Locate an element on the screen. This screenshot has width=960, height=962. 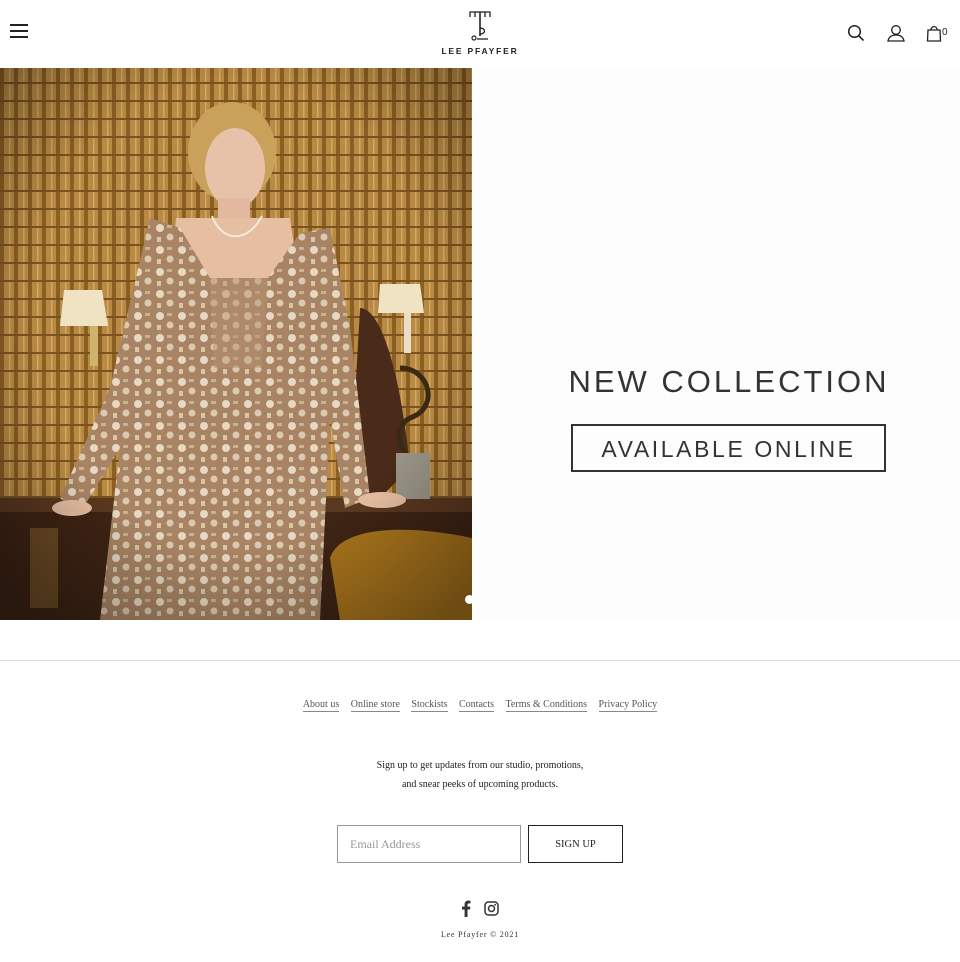
footer-divider is located at coordinates (480, 660).